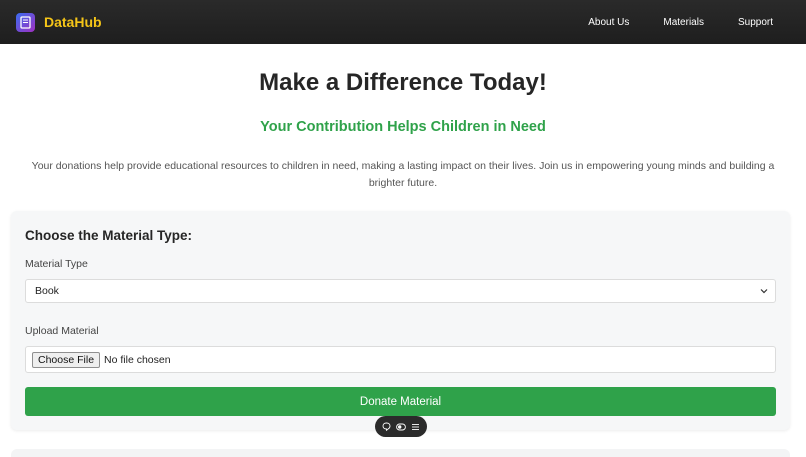  What do you see at coordinates (25, 22) in the screenshot?
I see `book-logo-icon` at bounding box center [25, 22].